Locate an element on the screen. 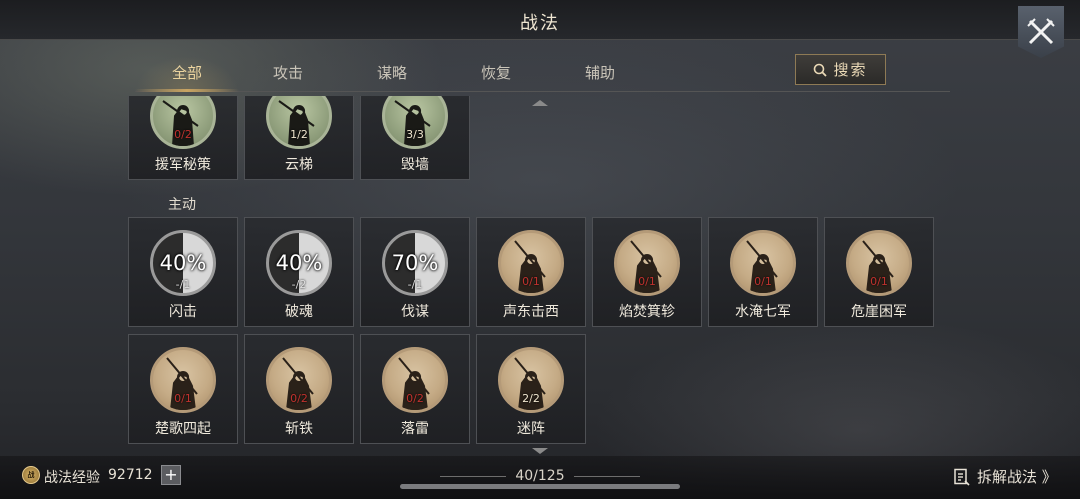  skill-exp-label: 战法经验 is located at coordinates (72, 478).